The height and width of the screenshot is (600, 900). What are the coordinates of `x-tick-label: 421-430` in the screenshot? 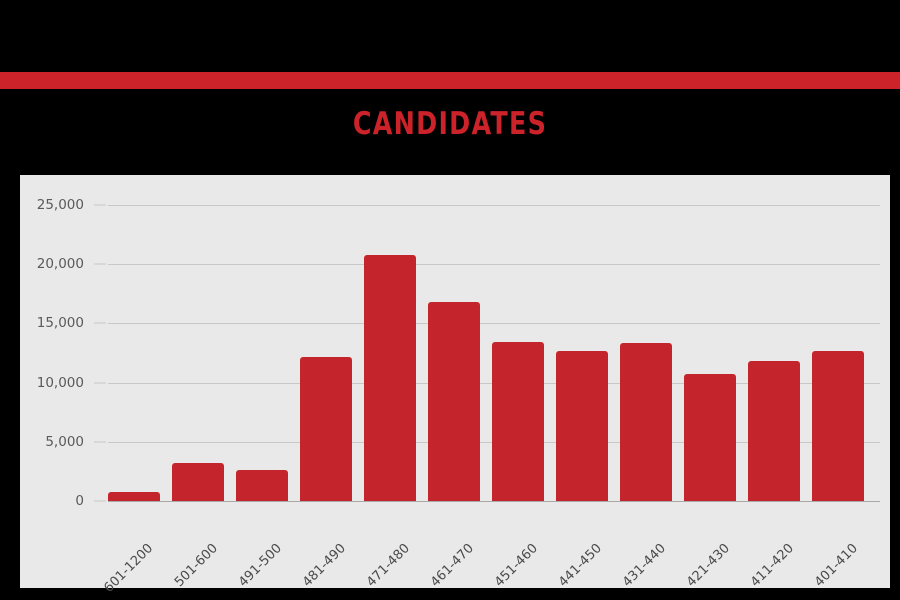 It's located at (708, 566).